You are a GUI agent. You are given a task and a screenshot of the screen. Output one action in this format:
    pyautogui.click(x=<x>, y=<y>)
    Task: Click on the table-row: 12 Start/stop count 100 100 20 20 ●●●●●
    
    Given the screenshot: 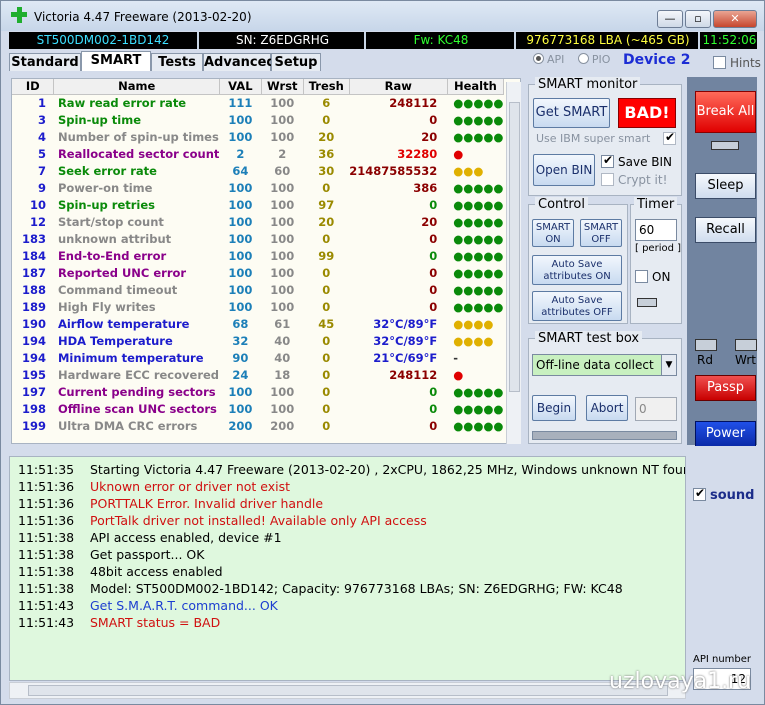 What is the action you would take?
    pyautogui.click(x=258, y=222)
    